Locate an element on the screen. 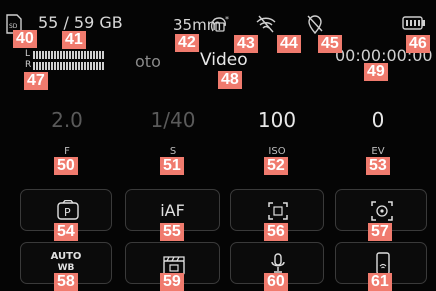 Image resolution: width=436 pixels, height=291 pixels. callout-marker: 45 is located at coordinates (330, 44).